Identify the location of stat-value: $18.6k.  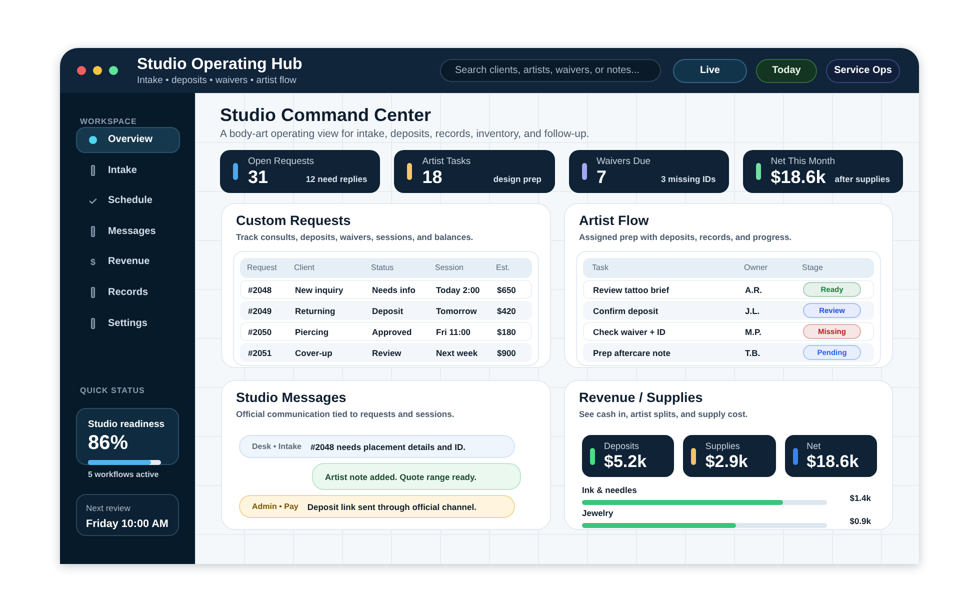
(798, 177).